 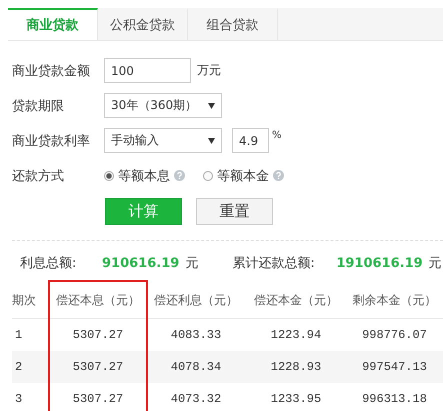 I want to click on table-cell-text: 4073.32, so click(x=196, y=399).